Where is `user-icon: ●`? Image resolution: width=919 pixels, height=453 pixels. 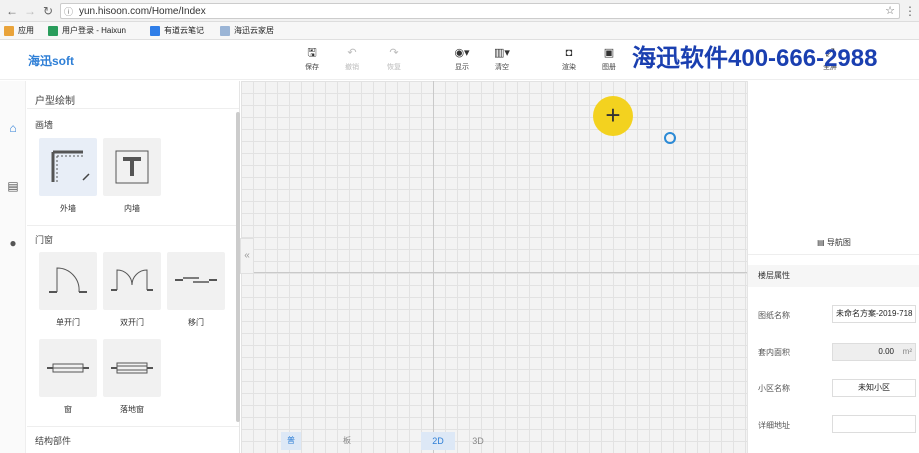
user-icon: ● is located at coordinates (13, 243).